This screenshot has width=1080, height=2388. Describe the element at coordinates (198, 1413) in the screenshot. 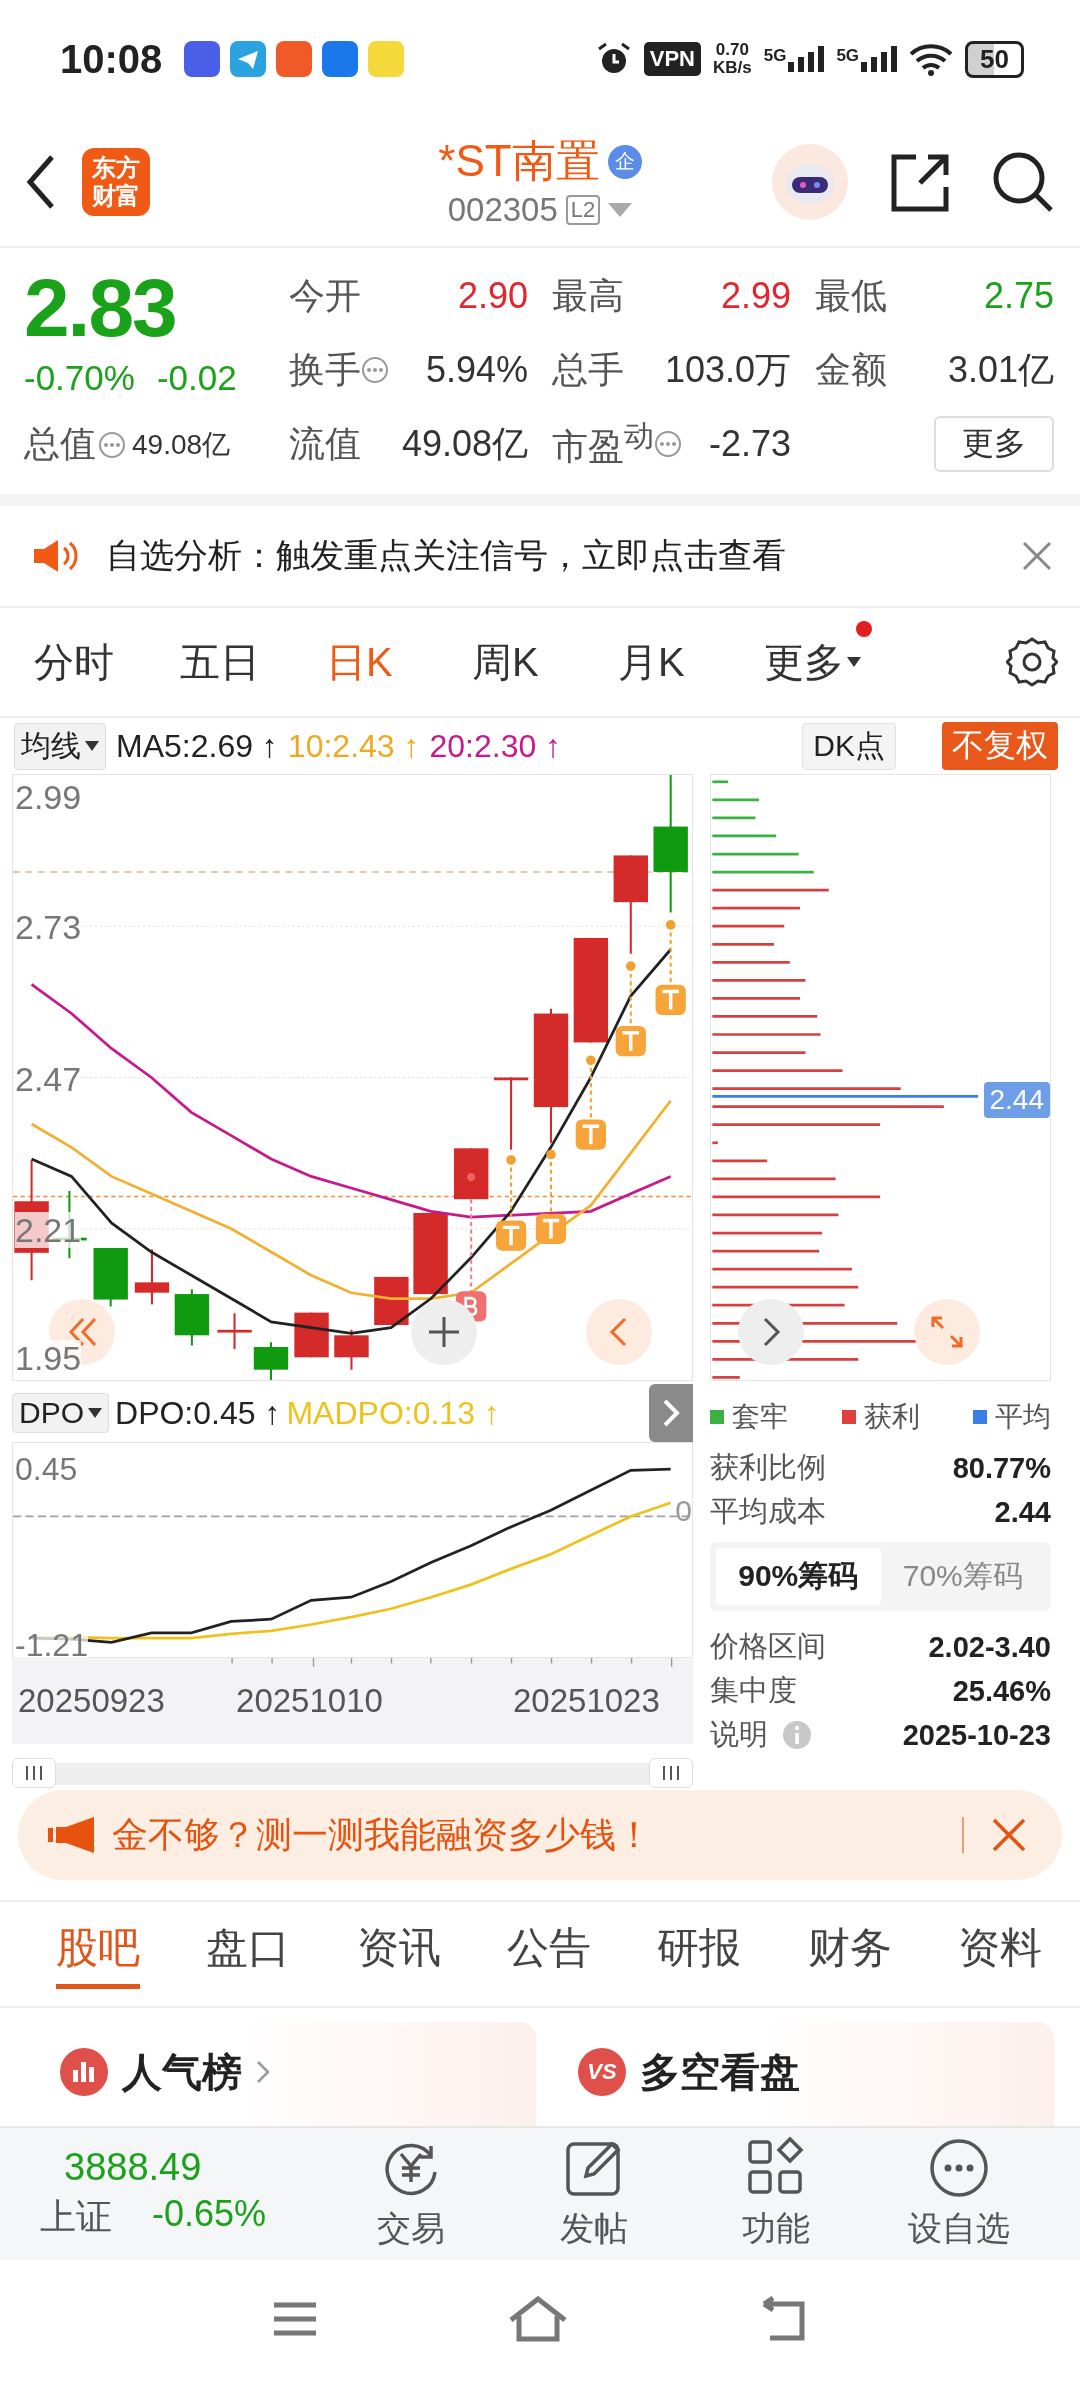

I see `dpo-value: DPO:0.45 ↑` at that location.